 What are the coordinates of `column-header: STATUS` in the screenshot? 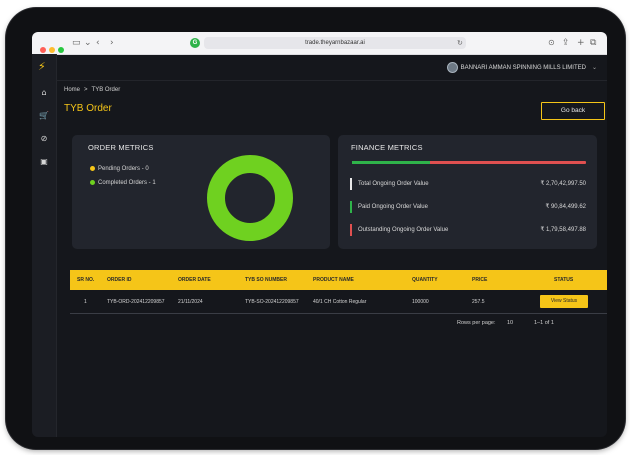 It's located at (564, 280).